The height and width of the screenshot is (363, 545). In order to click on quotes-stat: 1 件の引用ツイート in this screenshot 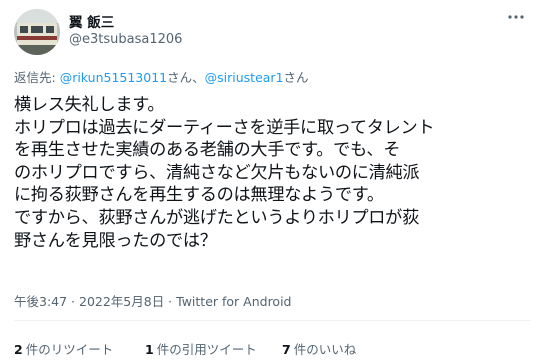, I will do `click(201, 348)`.